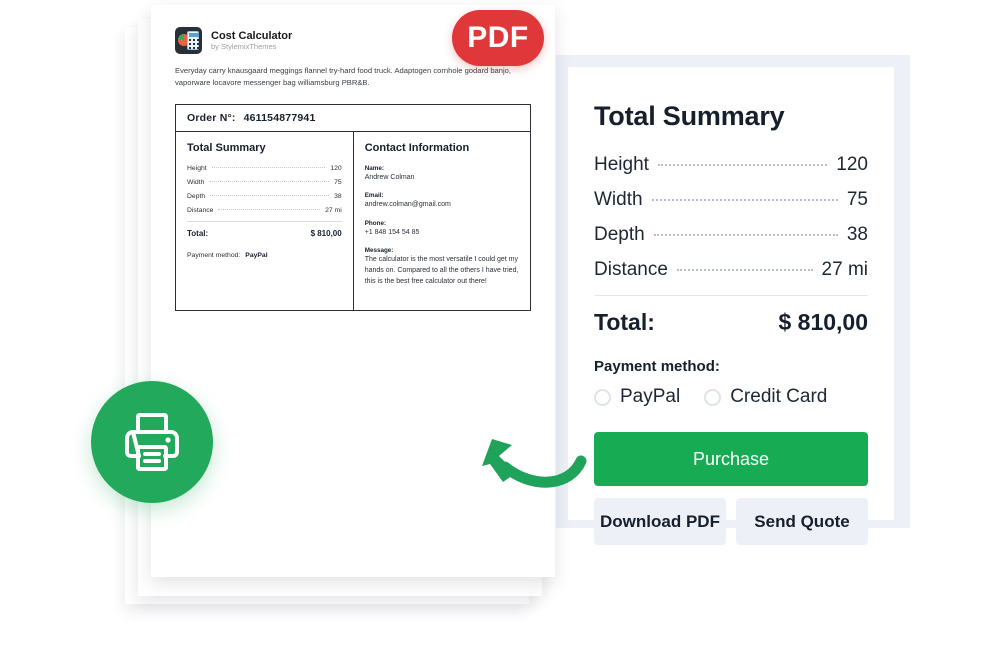 Image resolution: width=1000 pixels, height=649 pixels. I want to click on doc-summary-label: Depth, so click(196, 196).